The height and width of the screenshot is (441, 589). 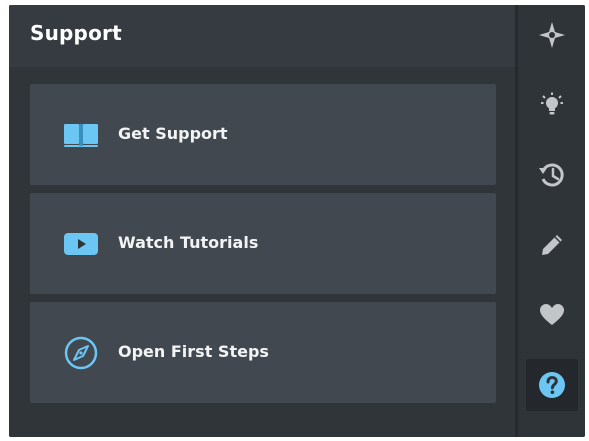 What do you see at coordinates (193, 351) in the screenshot?
I see `open-first-steps-label: Open First Steps` at bounding box center [193, 351].